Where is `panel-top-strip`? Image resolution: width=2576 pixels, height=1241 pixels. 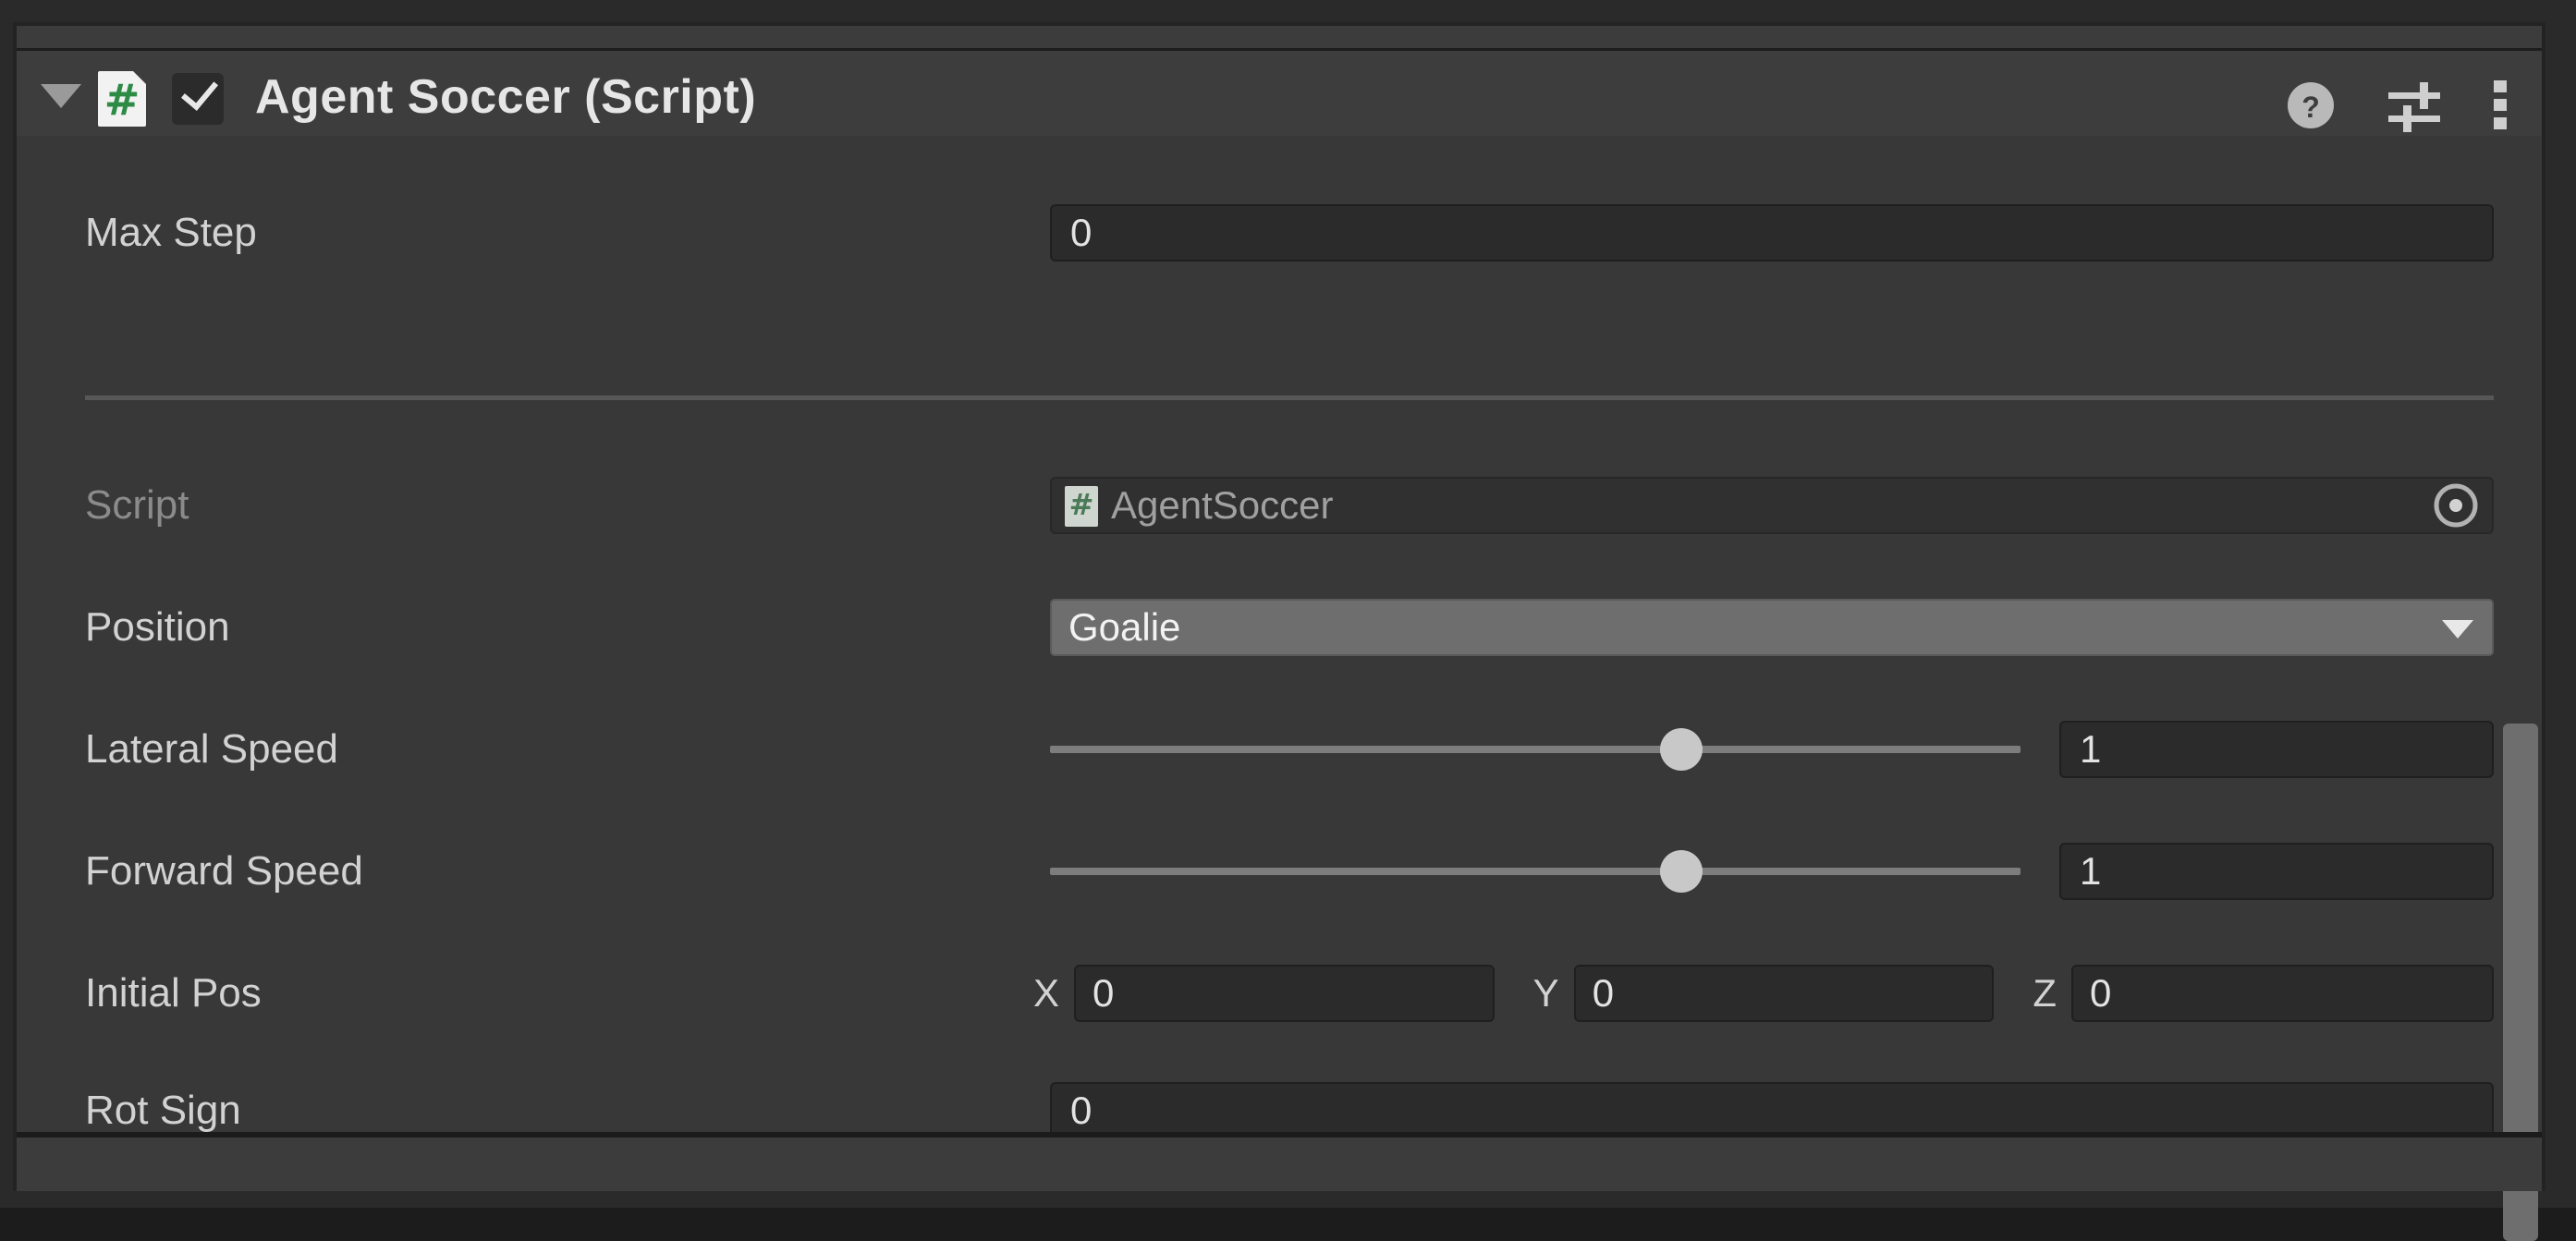
panel-top-strip is located at coordinates (1279, 39).